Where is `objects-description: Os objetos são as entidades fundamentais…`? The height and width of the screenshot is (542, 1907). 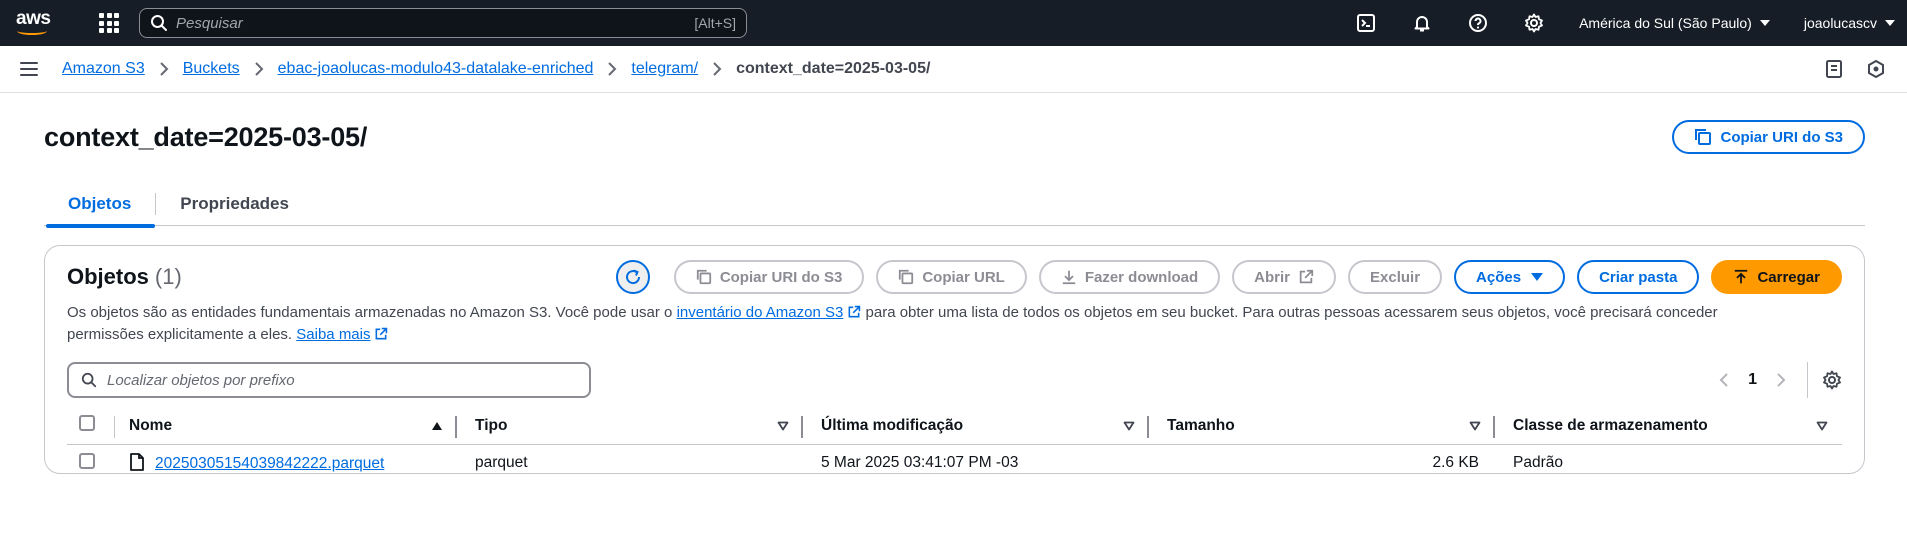 objects-description: Os objetos são as entidades fundamentais… is located at coordinates (892, 323).